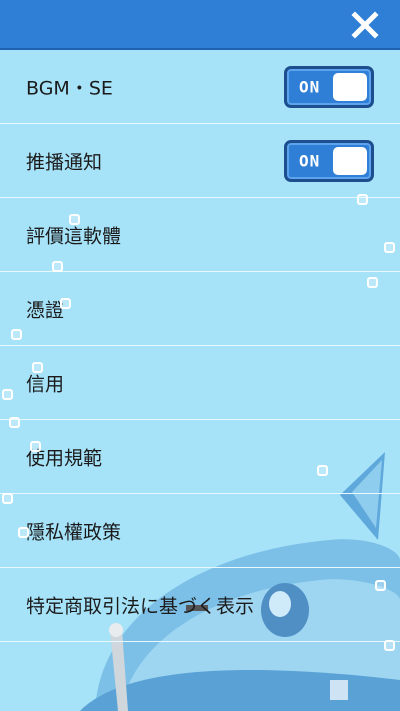  I want to click on menu-item-credits: 信用, so click(200, 383).